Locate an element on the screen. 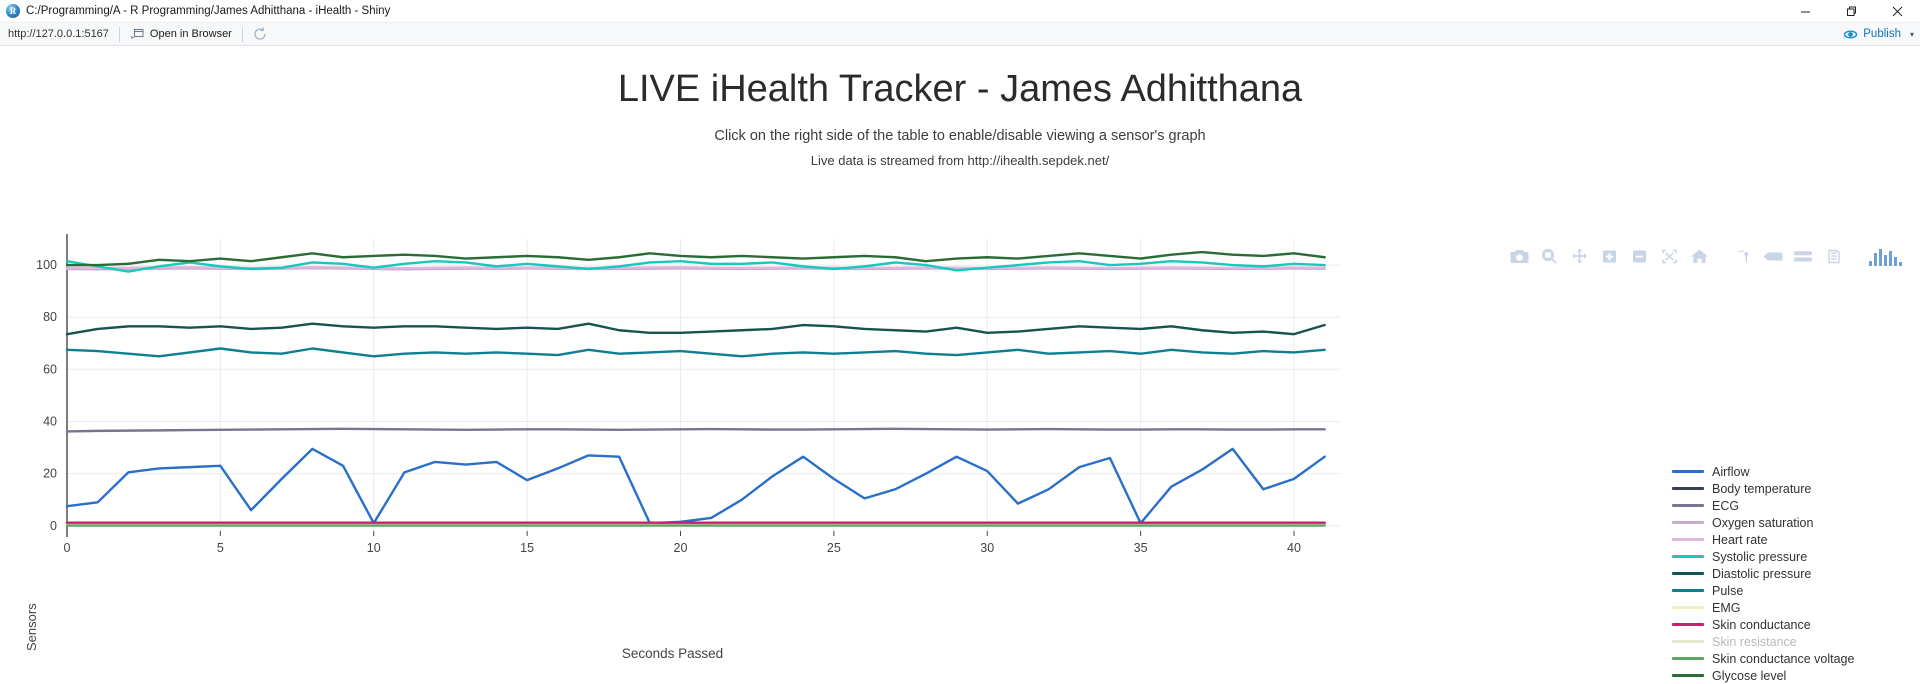  legend-item-label: Skin conductance is located at coordinates (1761, 624).